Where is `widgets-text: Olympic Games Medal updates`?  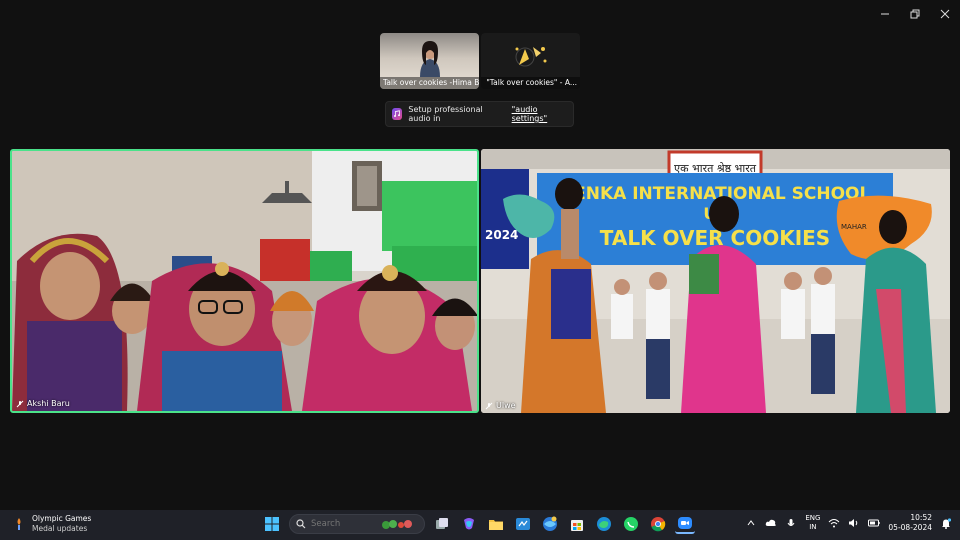 widgets-text: Olympic Games Medal updates is located at coordinates (61, 524).